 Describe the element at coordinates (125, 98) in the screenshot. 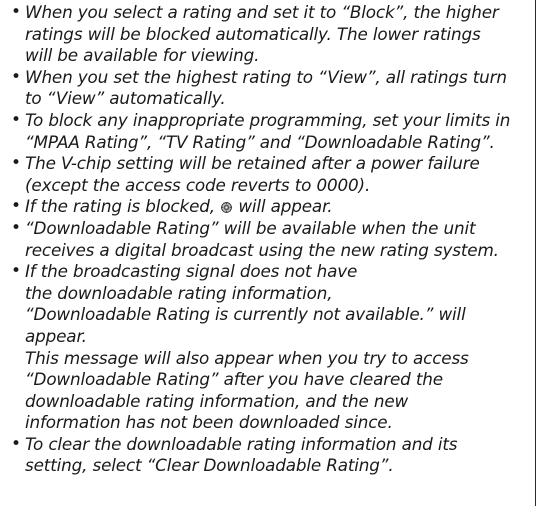

I see `note-text: to “View” automatically.` at that location.